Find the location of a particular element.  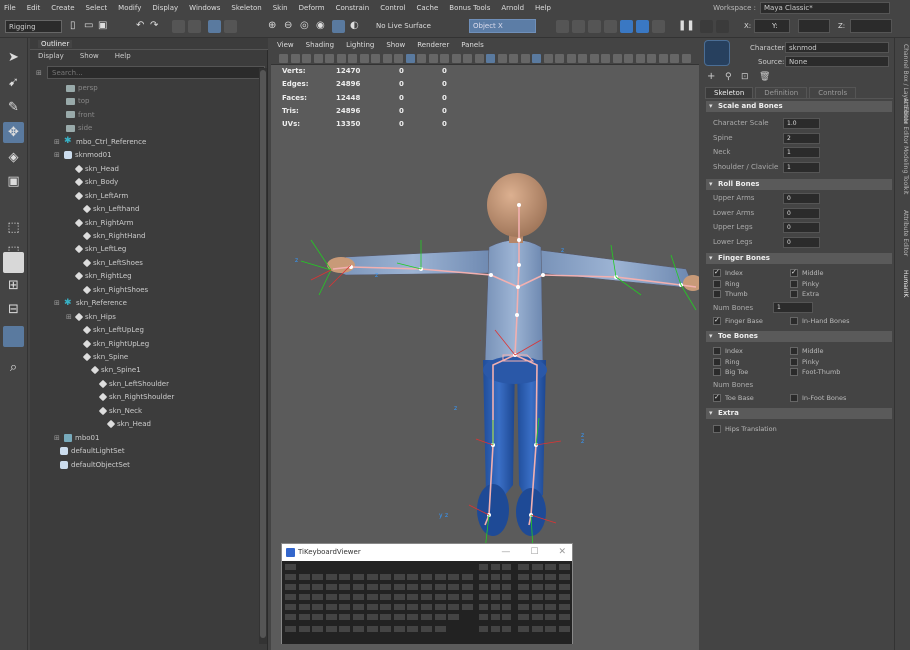

outliner-item: top is located at coordinates (77, 101).